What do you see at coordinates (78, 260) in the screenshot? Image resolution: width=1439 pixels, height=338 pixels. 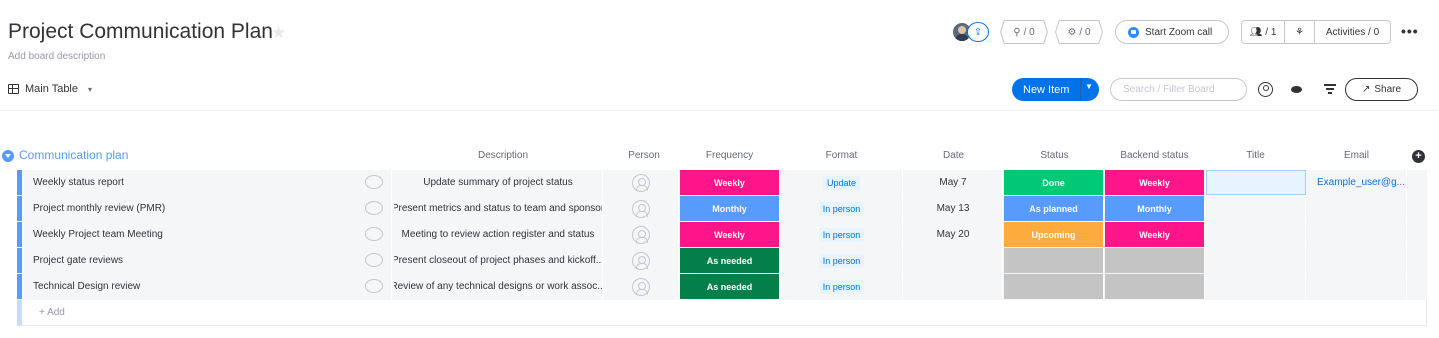 I see `item-name-text: Project gate reviews` at bounding box center [78, 260].